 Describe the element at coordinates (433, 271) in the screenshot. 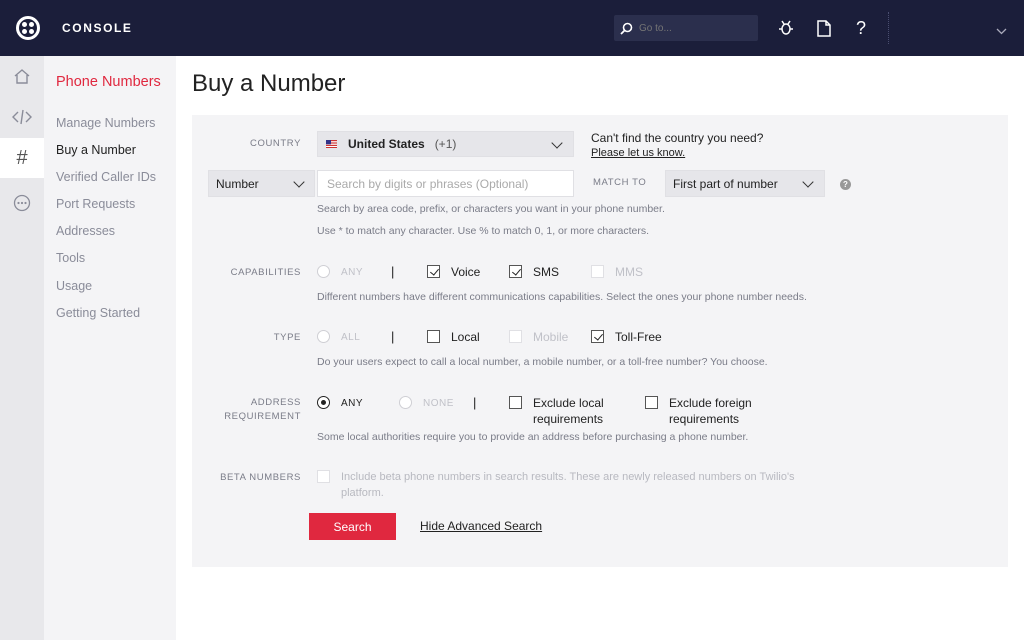

I see `voice-checkbox` at that location.